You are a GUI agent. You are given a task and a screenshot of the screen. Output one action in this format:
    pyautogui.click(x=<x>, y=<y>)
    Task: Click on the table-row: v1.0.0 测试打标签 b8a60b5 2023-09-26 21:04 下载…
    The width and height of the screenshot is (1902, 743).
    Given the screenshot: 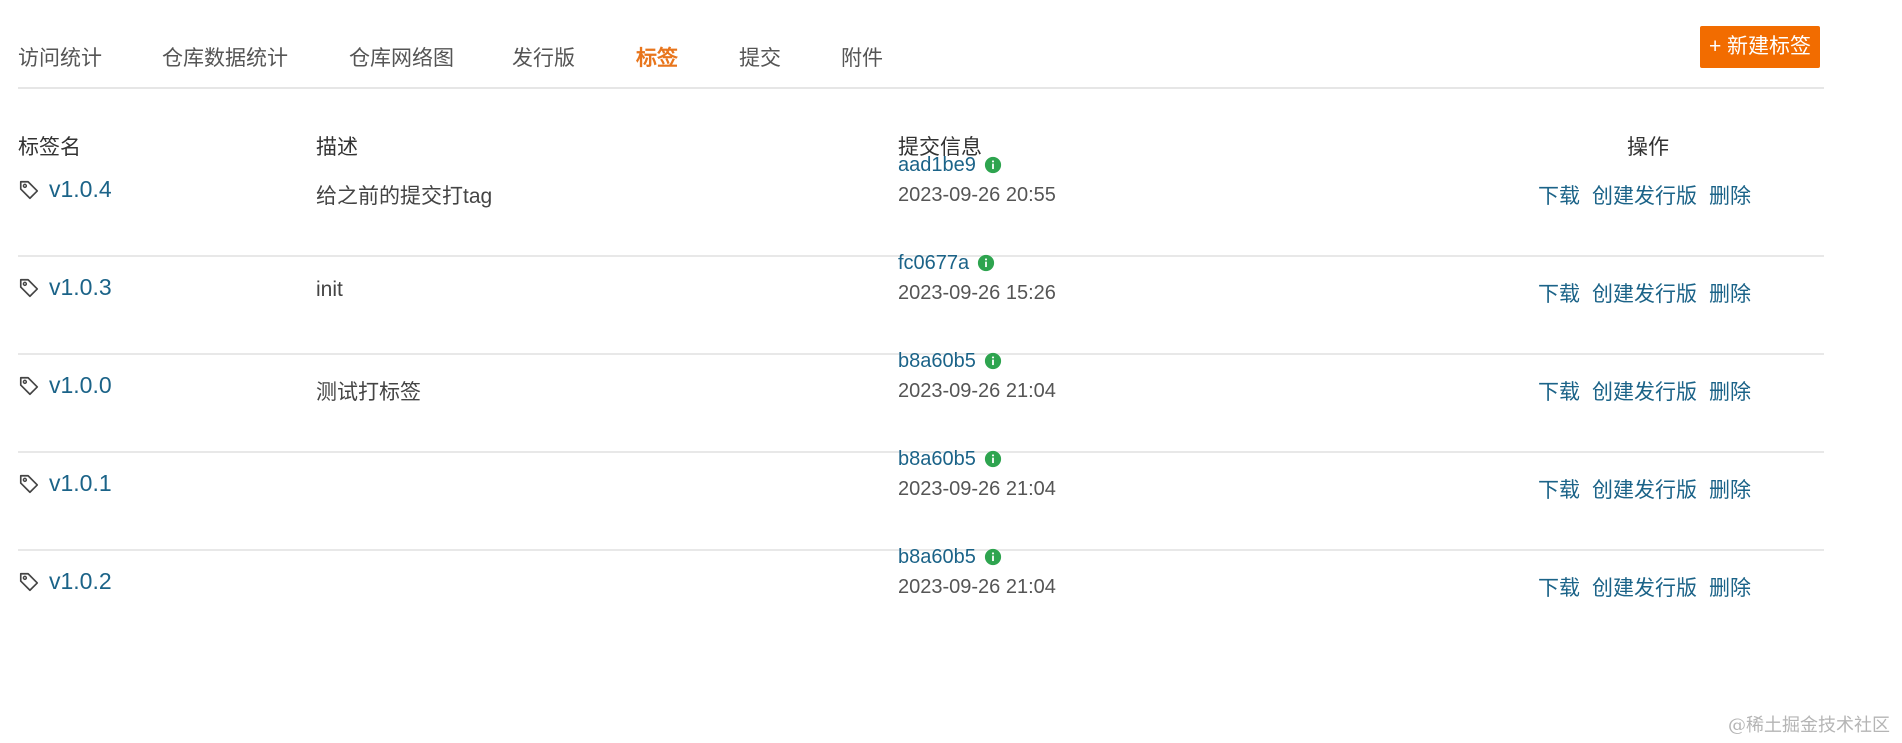 What is the action you would take?
    pyautogui.click(x=921, y=401)
    